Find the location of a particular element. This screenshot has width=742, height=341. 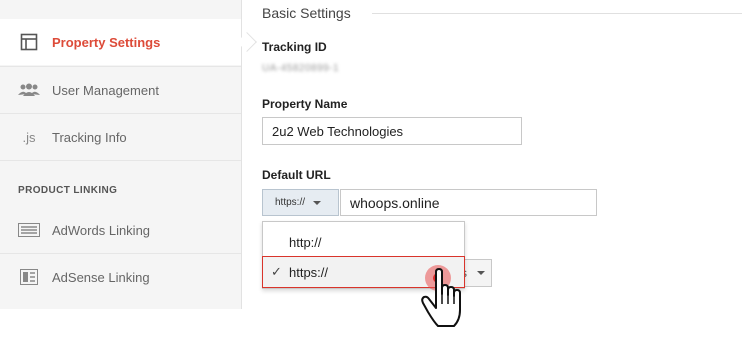

menu-item-label: https:// is located at coordinates (309, 272).